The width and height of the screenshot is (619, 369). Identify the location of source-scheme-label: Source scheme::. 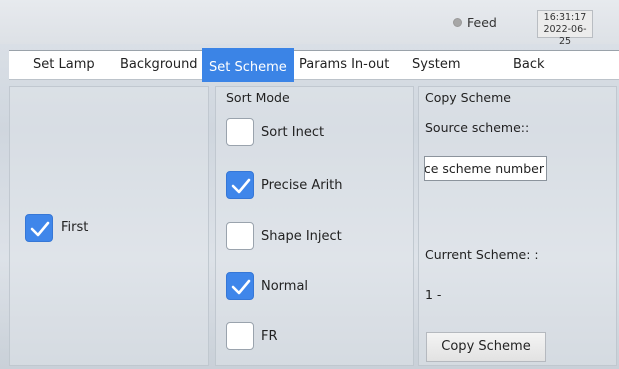
(477, 127).